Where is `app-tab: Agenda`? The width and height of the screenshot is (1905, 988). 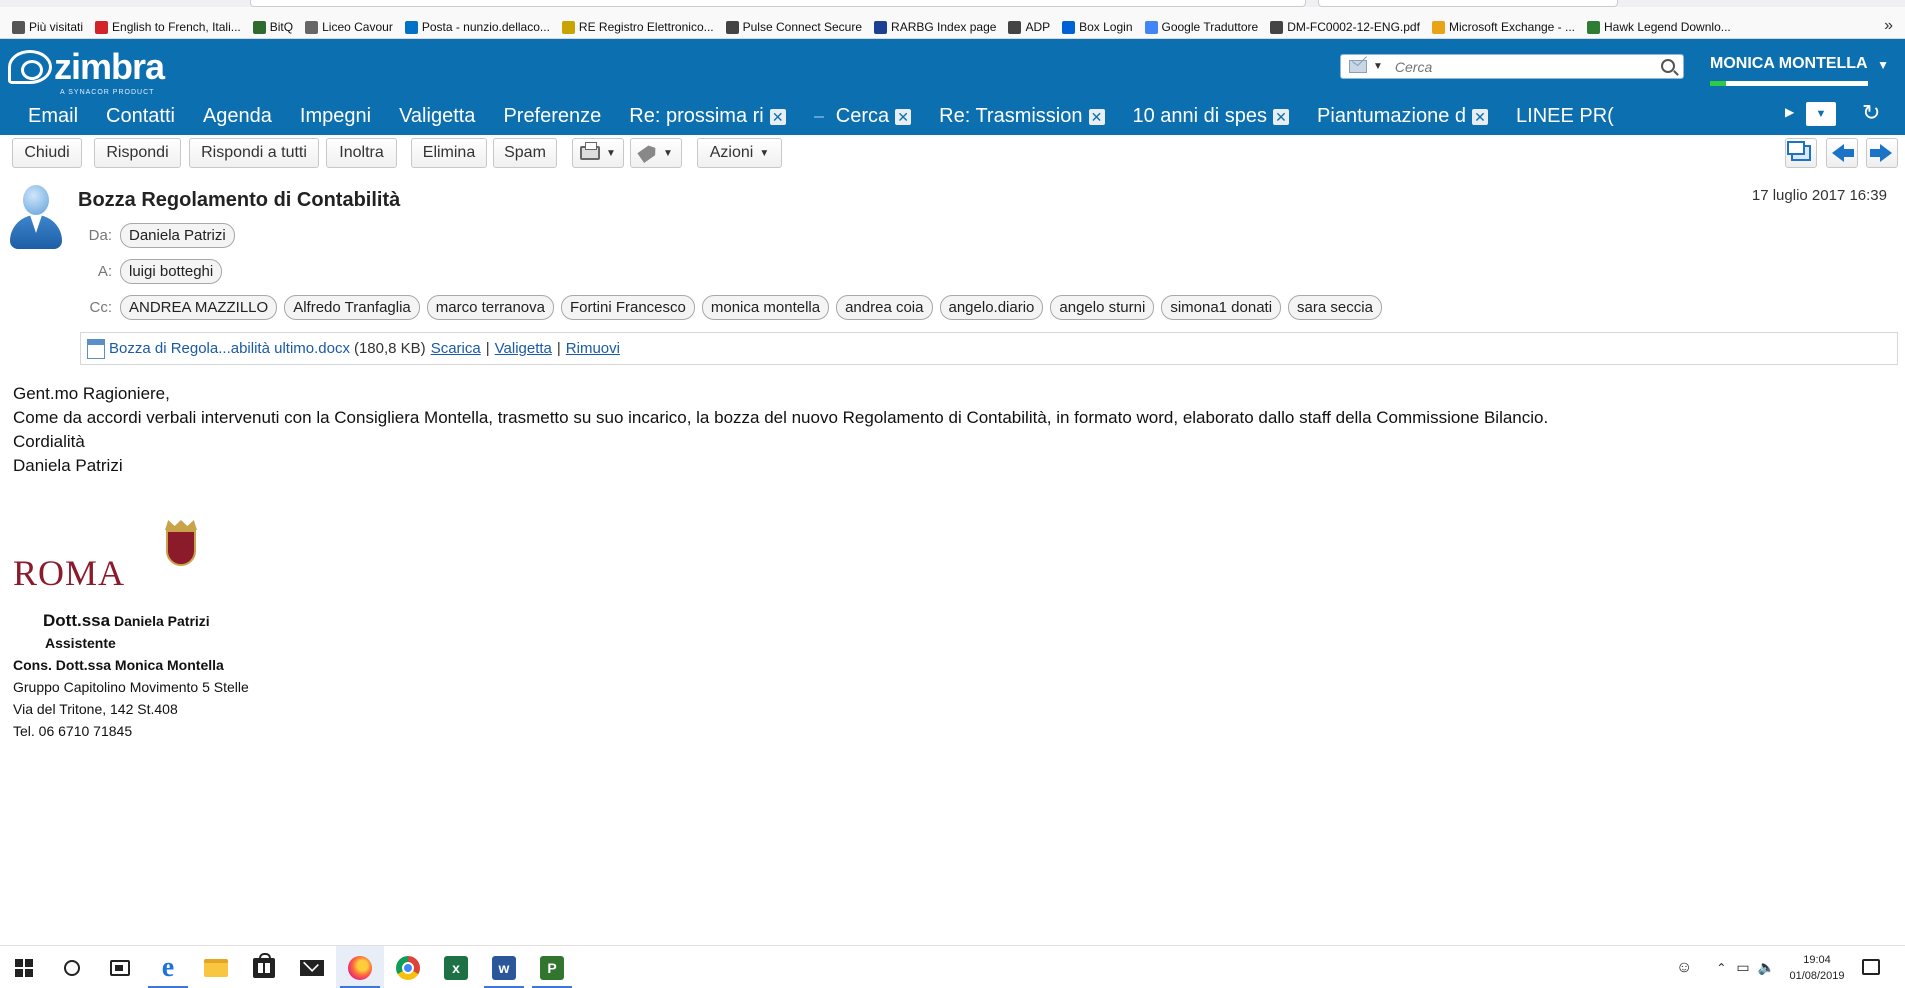
app-tab: Agenda is located at coordinates (237, 116).